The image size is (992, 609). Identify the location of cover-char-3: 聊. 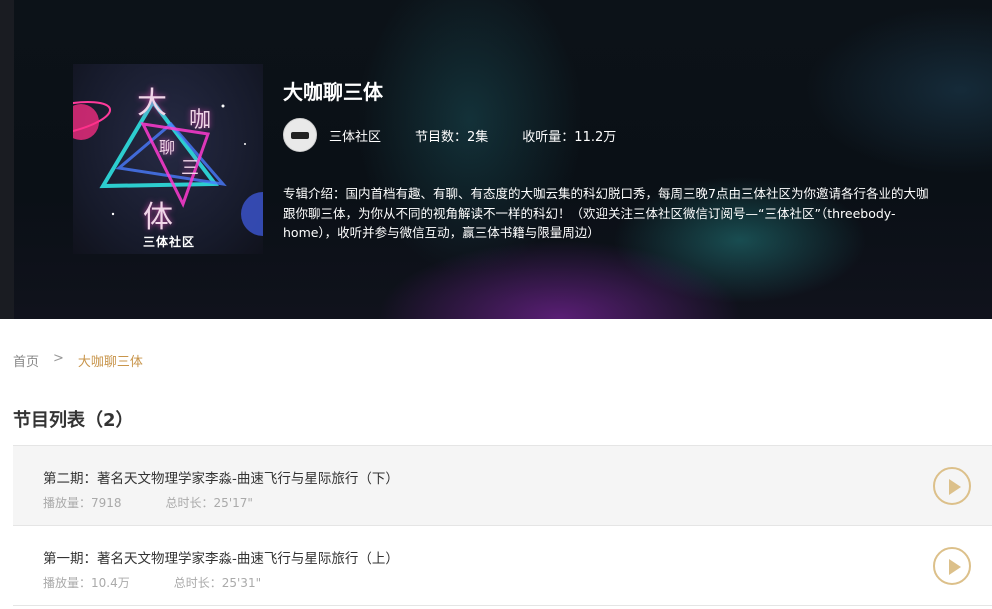
(167, 147).